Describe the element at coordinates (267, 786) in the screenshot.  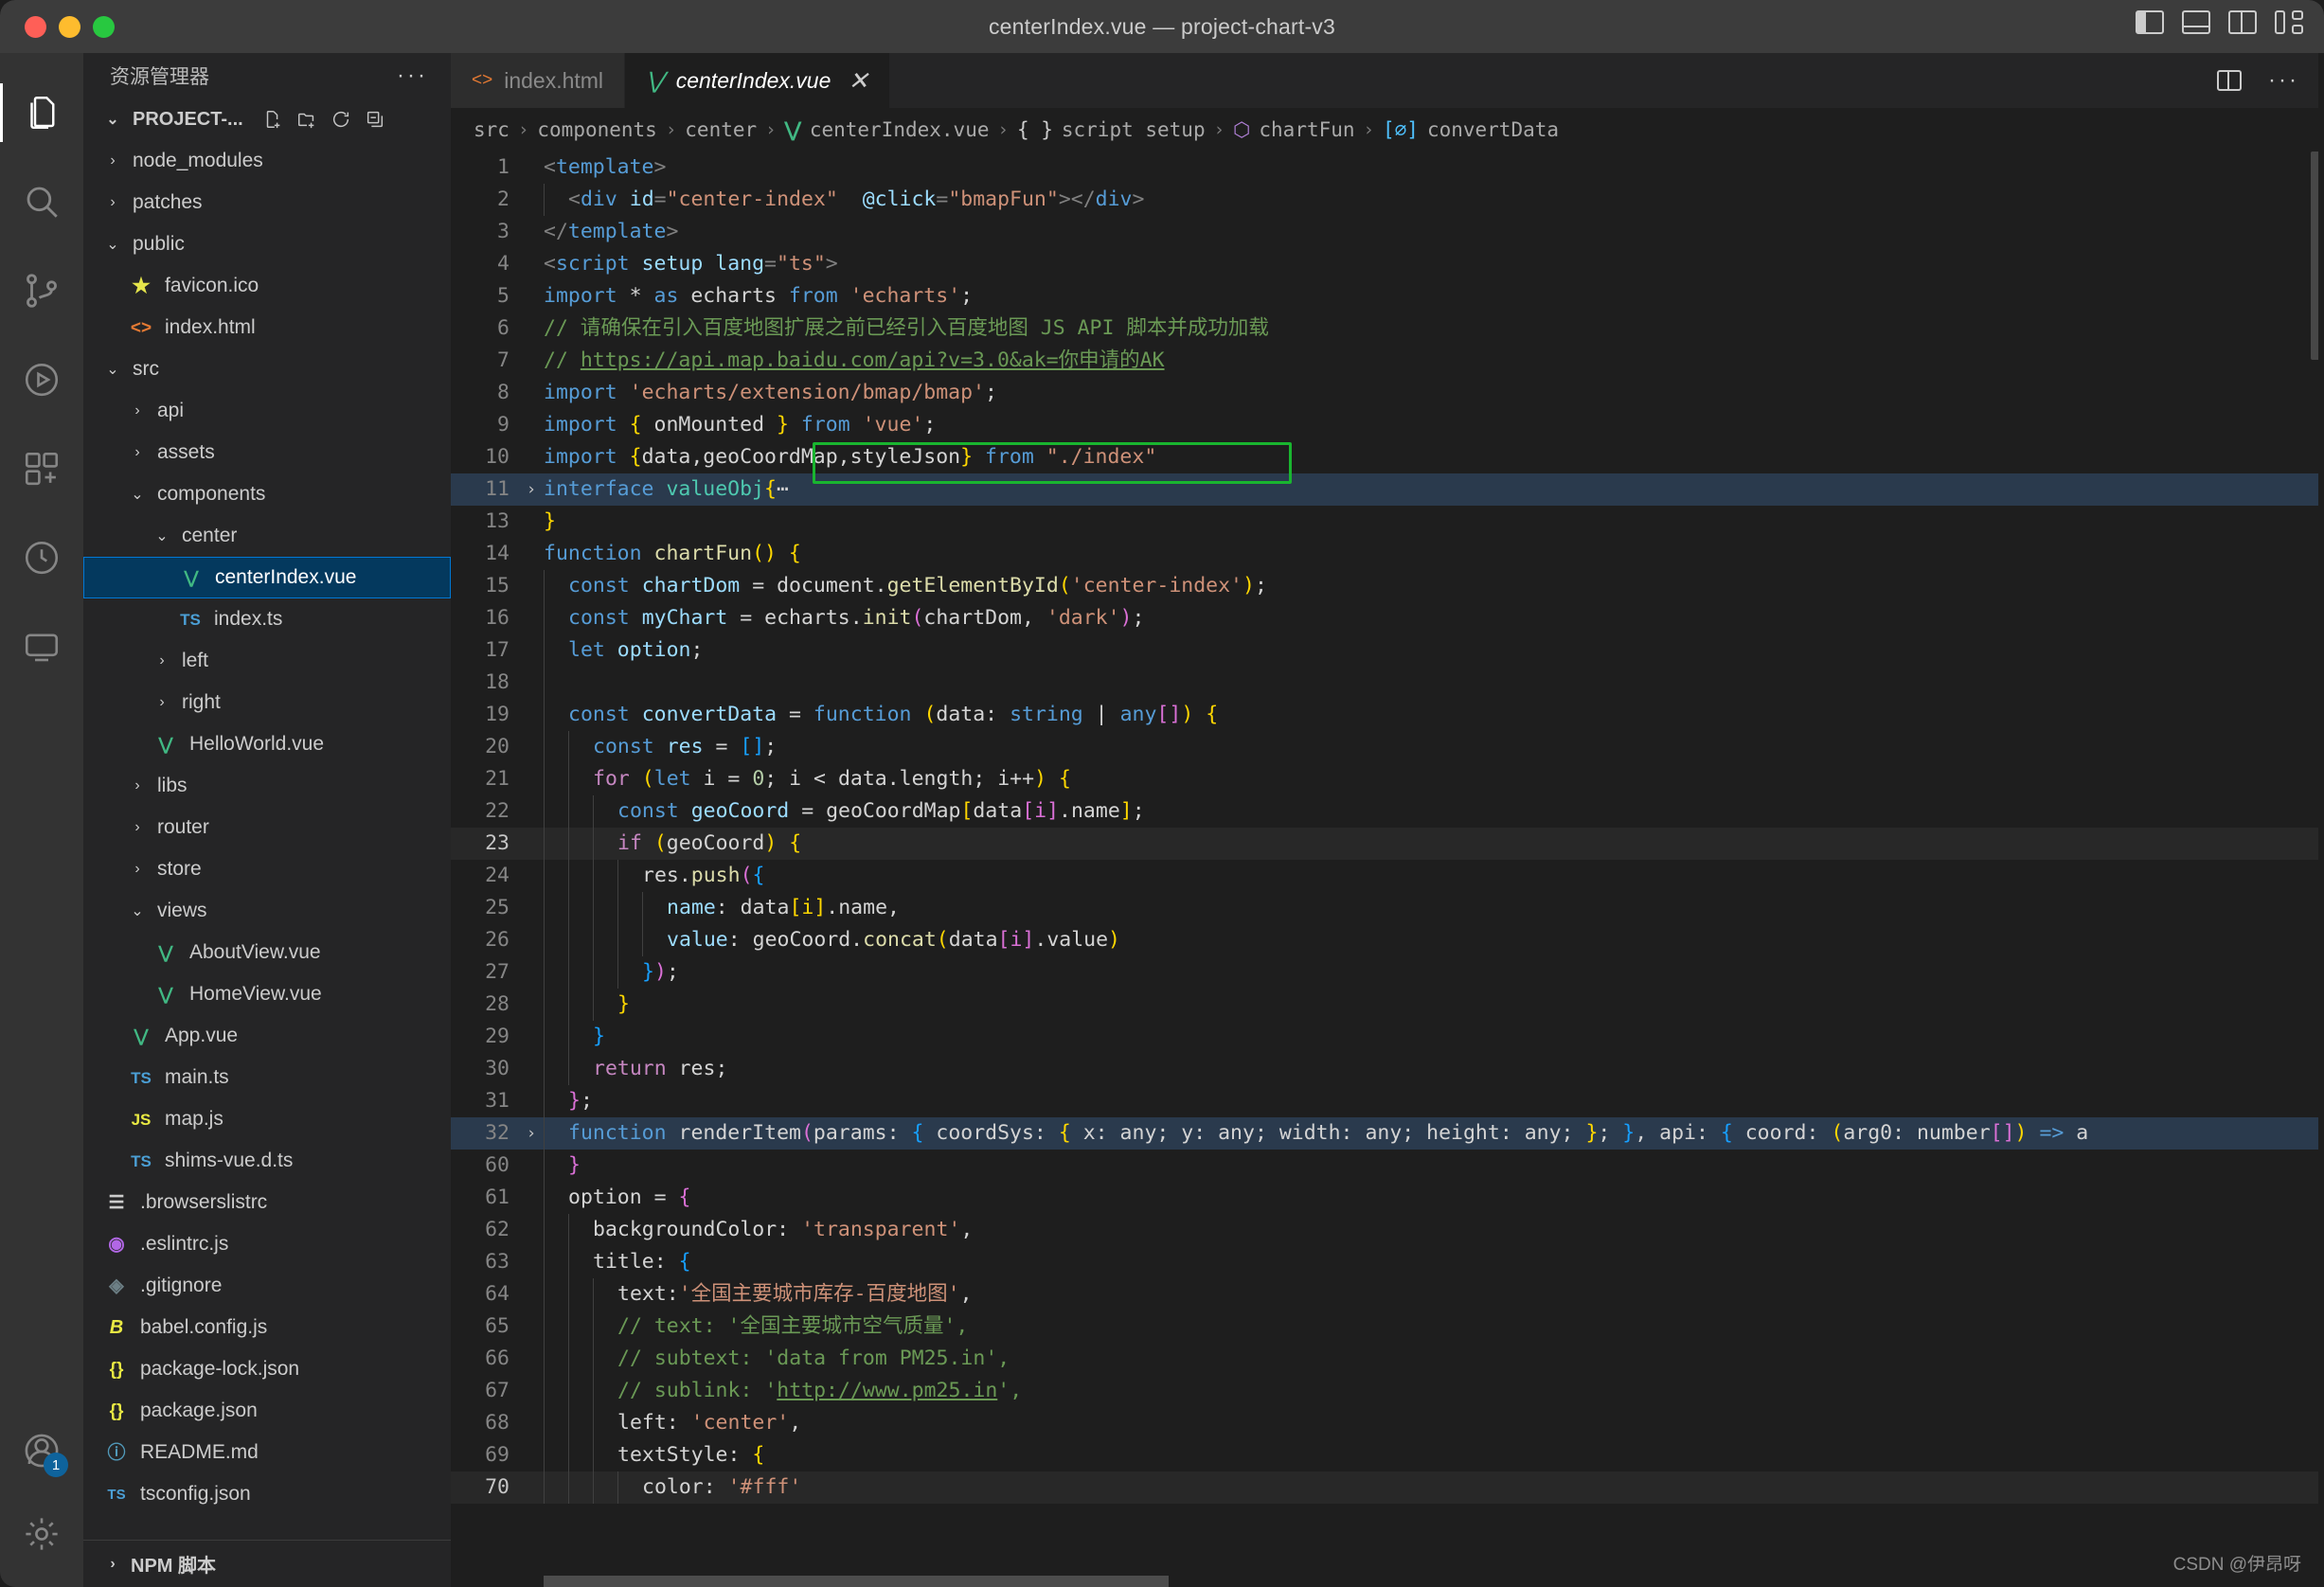
I see `tree-folder-row: › libs` at that location.